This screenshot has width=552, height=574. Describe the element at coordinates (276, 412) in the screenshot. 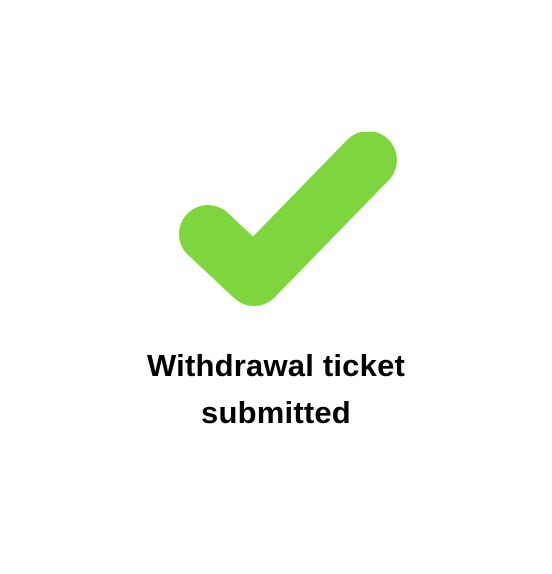

I see `success-message-line-2: submitted` at that location.